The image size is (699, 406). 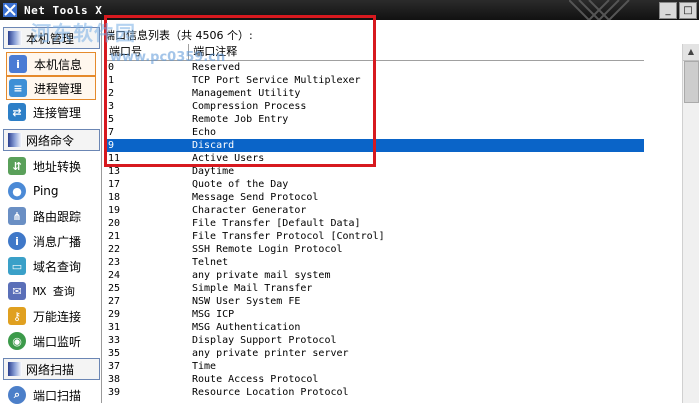 I want to click on port-note-cell: Reserved, so click(x=216, y=67).